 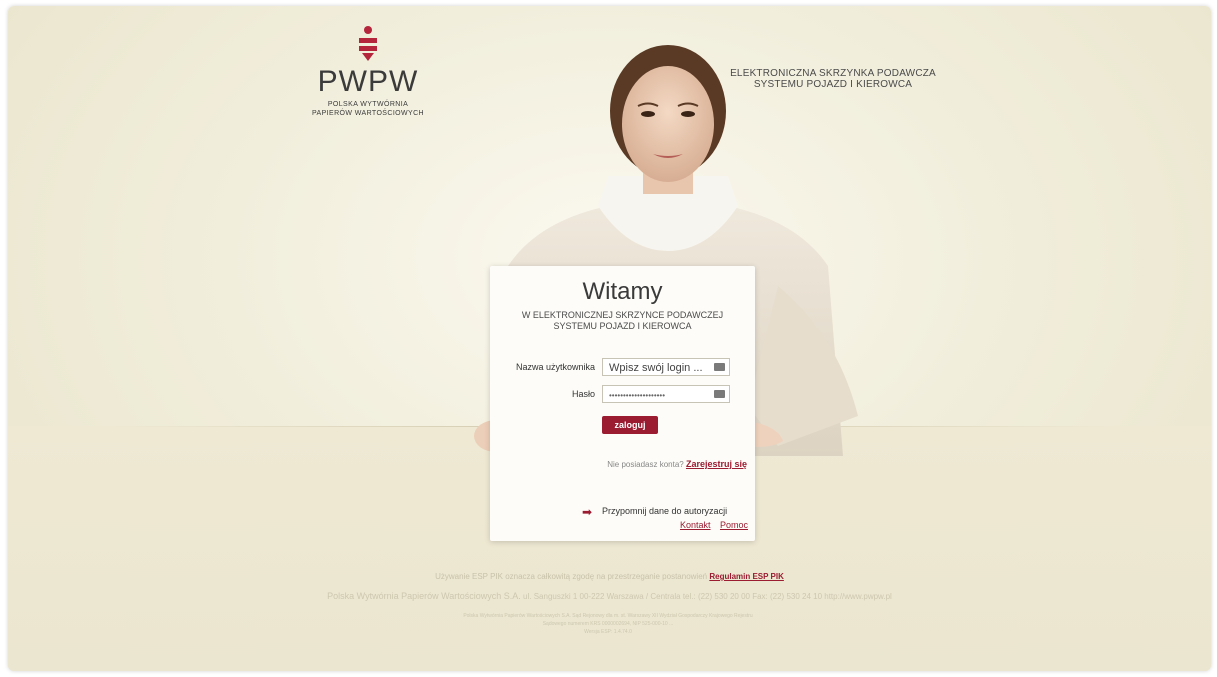 I want to click on username-input, so click(x=666, y=367).